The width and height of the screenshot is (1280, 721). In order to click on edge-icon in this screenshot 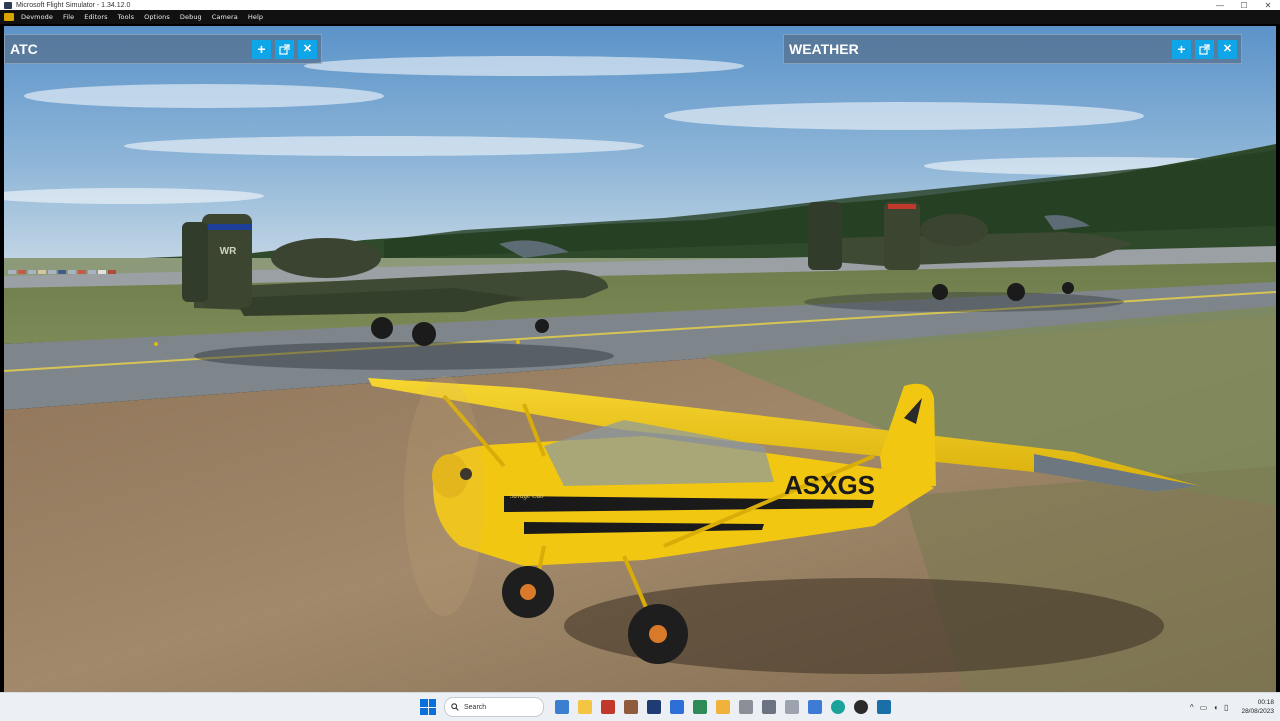, I will do `click(837, 707)`.